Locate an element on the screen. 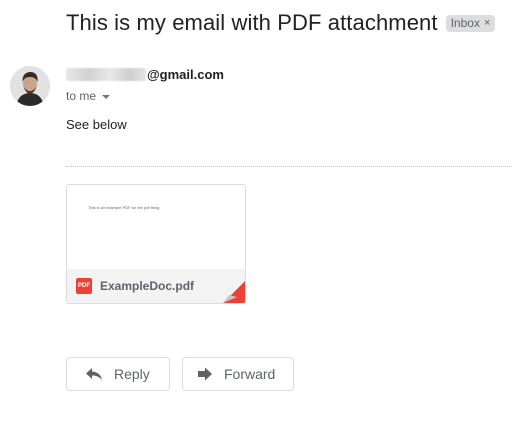 This screenshot has width=513, height=422. reply-arrow-icon is located at coordinates (94, 374).